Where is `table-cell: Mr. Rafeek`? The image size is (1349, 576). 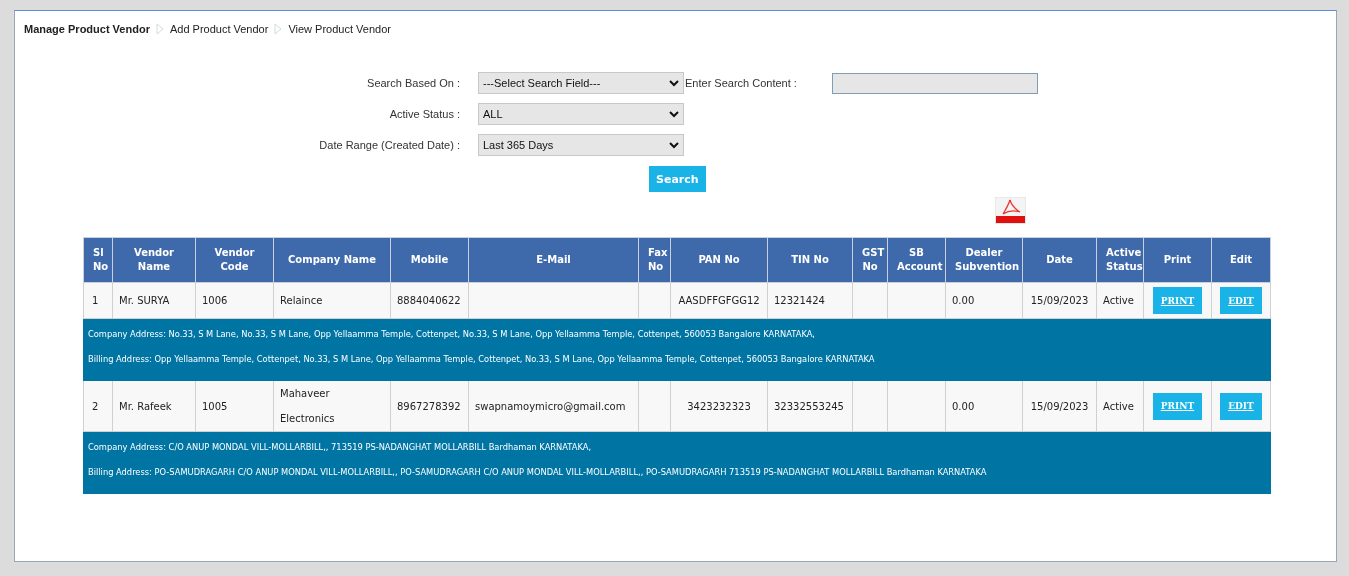
table-cell: Mr. Rafeek is located at coordinates (154, 406).